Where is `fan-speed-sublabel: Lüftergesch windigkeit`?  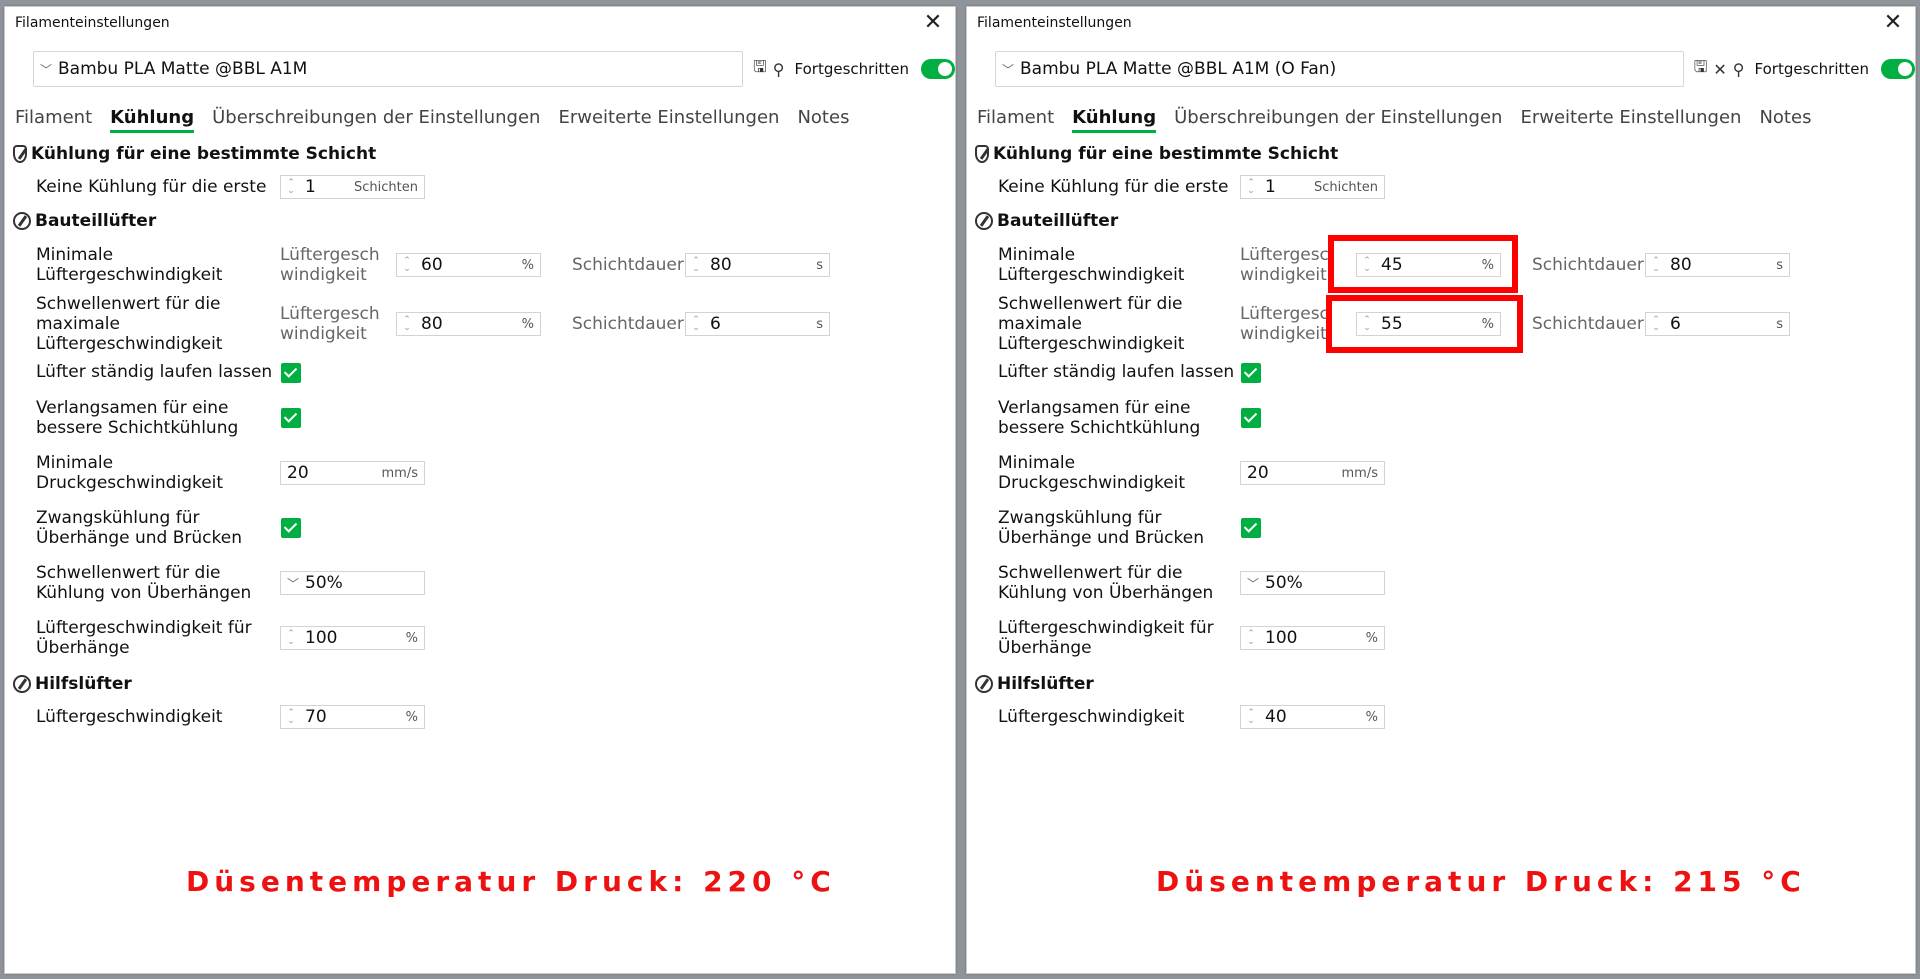
fan-speed-sublabel: Lüftergesch windigkeit is located at coordinates (330, 324).